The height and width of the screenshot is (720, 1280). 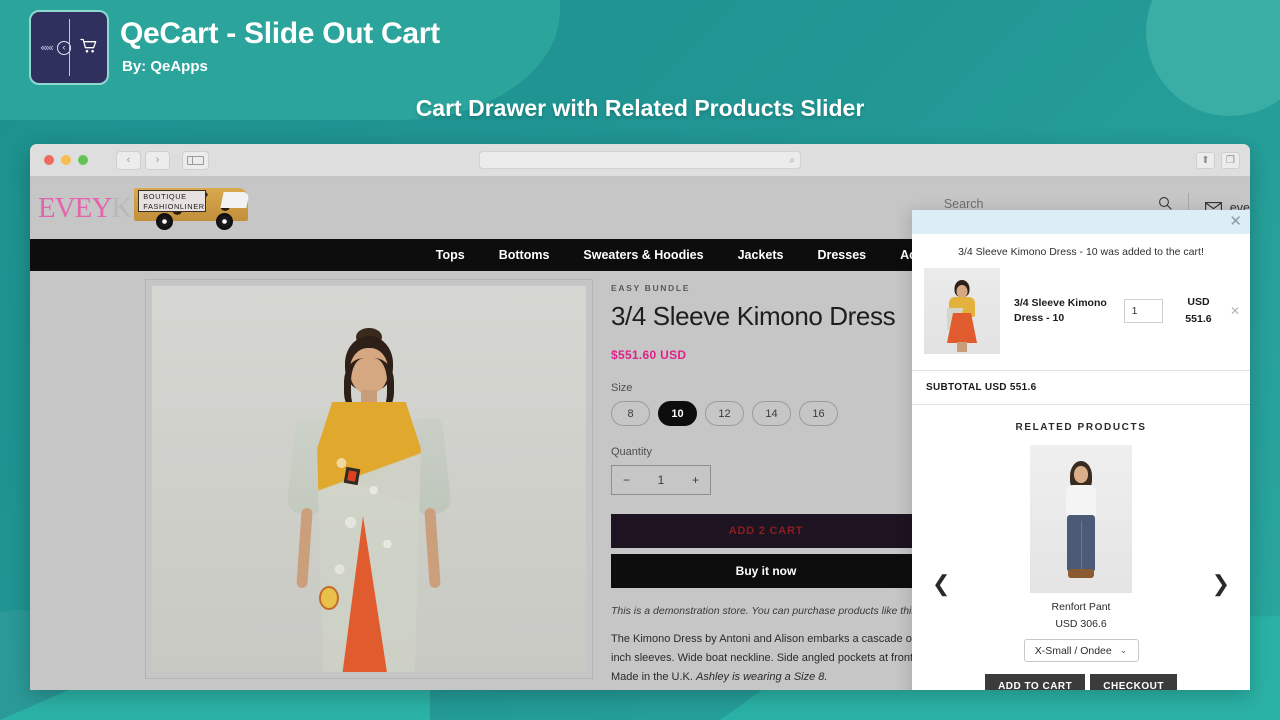 I want to click on quantity-label: Quantity, so click(x=631, y=452).